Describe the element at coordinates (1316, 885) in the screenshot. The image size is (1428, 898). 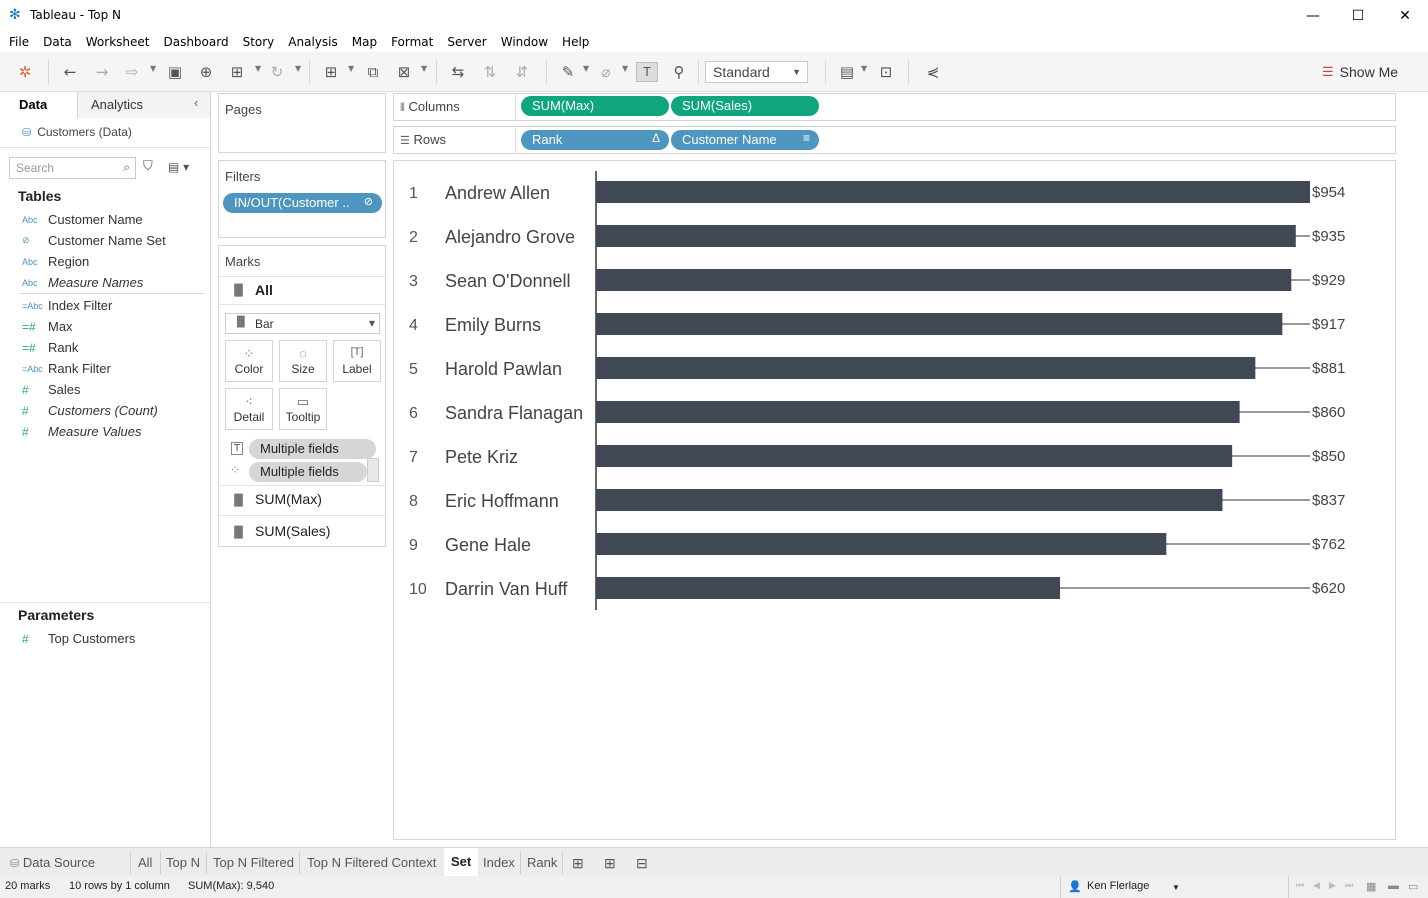
I see `prev-sheet-icon: ◀` at that location.